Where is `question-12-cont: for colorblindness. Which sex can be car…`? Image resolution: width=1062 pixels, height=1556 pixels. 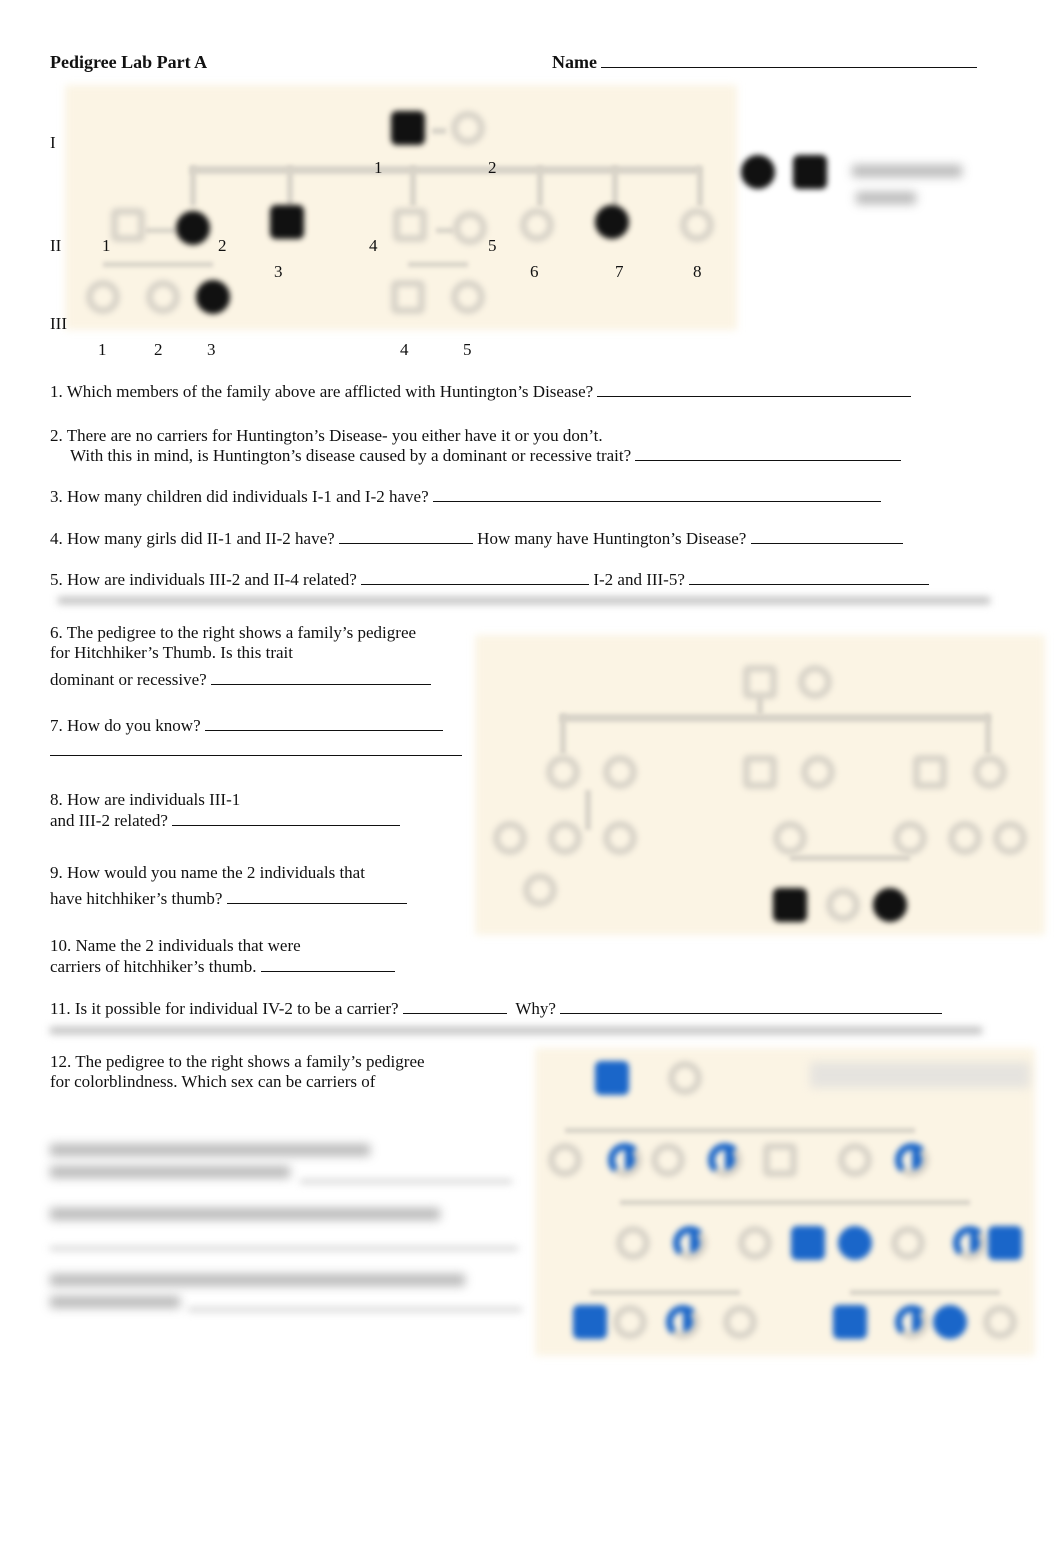
question-12-cont: for colorblindness. Which sex can be car… is located at coordinates (213, 1081).